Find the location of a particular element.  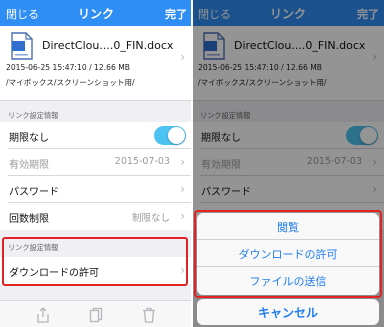

nav-title: リンク is located at coordinates (95, 14).